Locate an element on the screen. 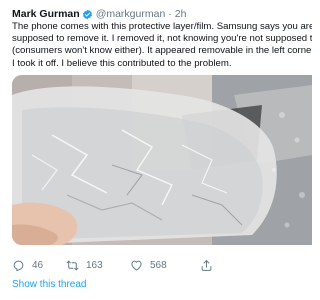 The image size is (320, 300). tweet-header: Mark Gurman @markgurman · 2h is located at coordinates (99, 14).